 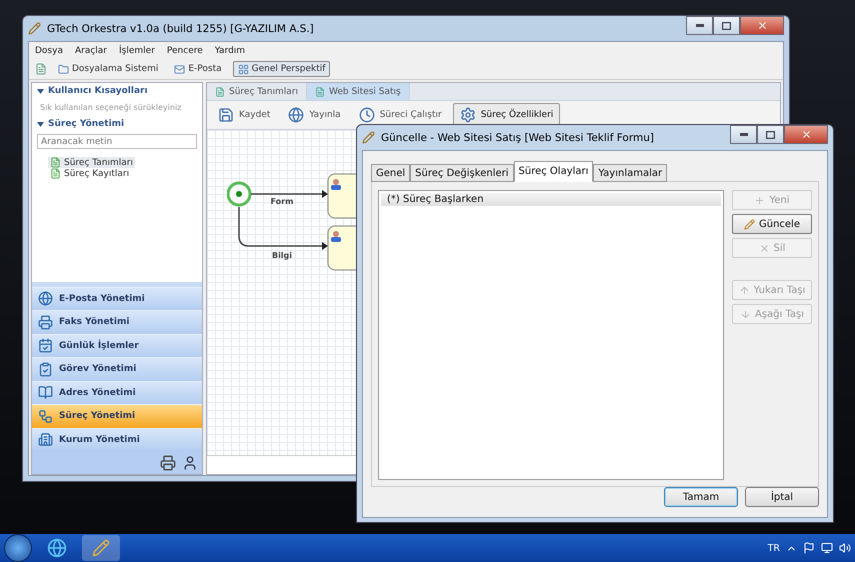 What do you see at coordinates (117, 439) in the screenshot?
I see `nav-item: Kurum Yönetimi` at bounding box center [117, 439].